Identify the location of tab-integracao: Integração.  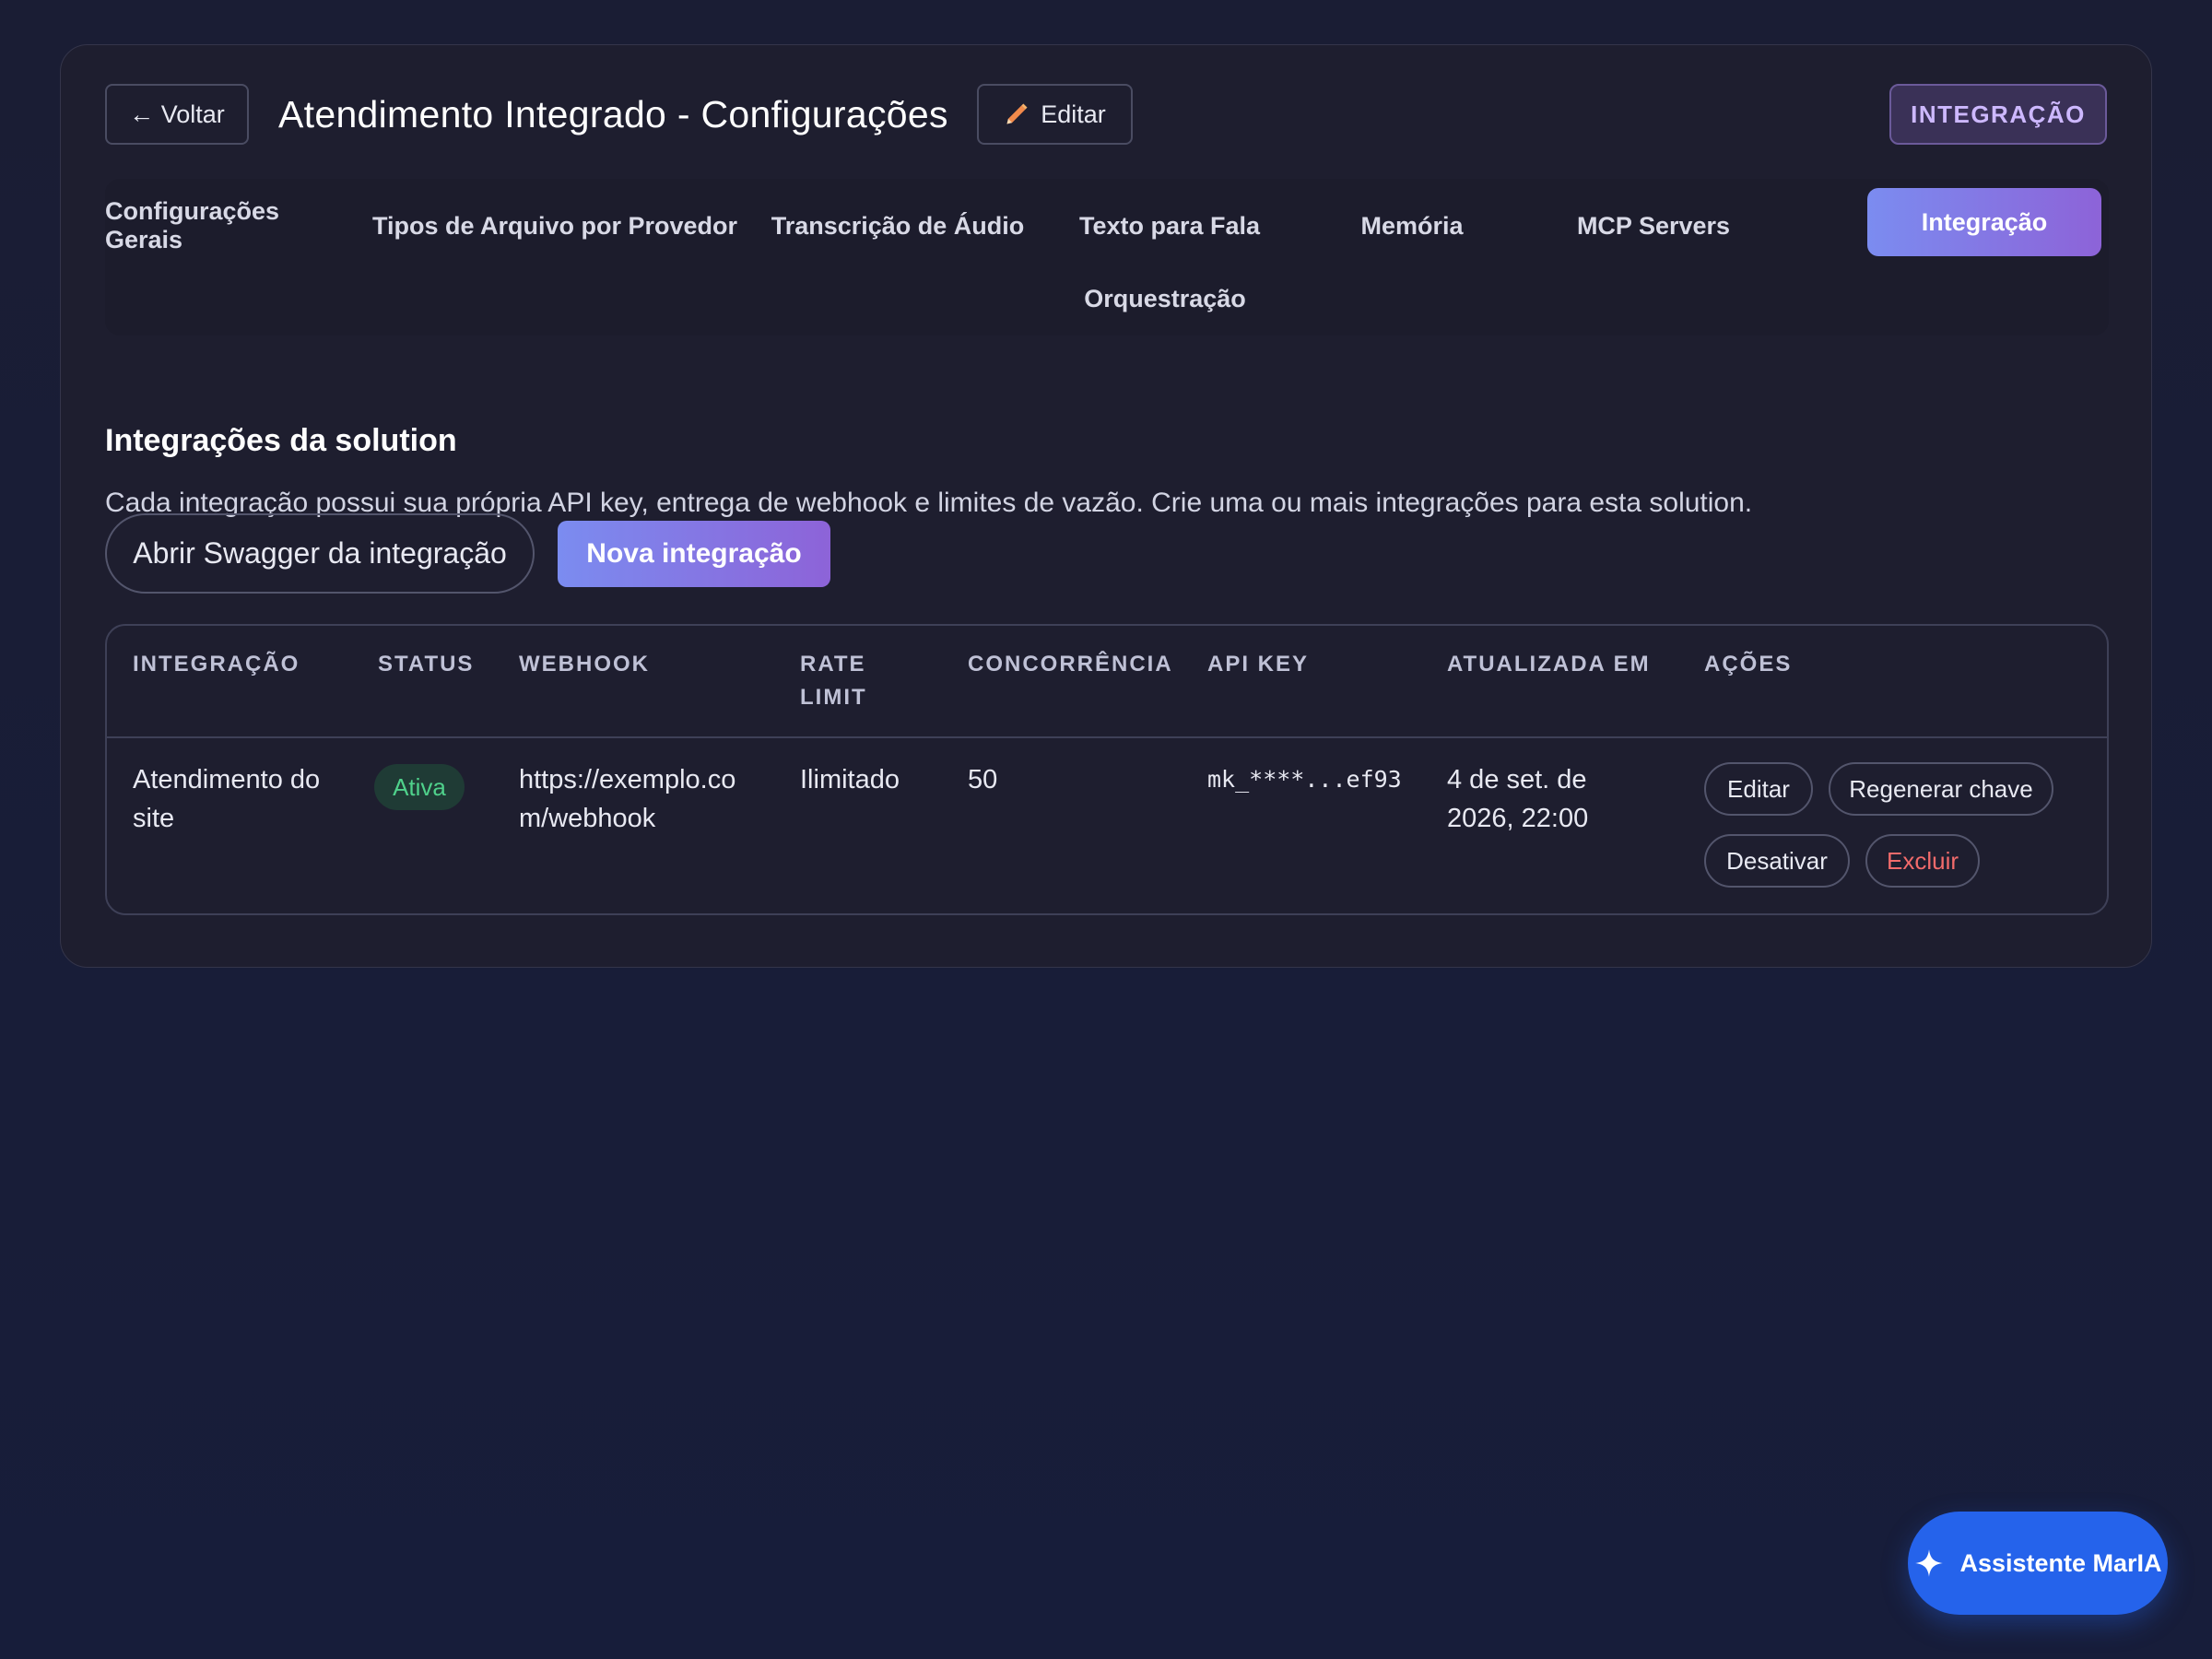
(1984, 222).